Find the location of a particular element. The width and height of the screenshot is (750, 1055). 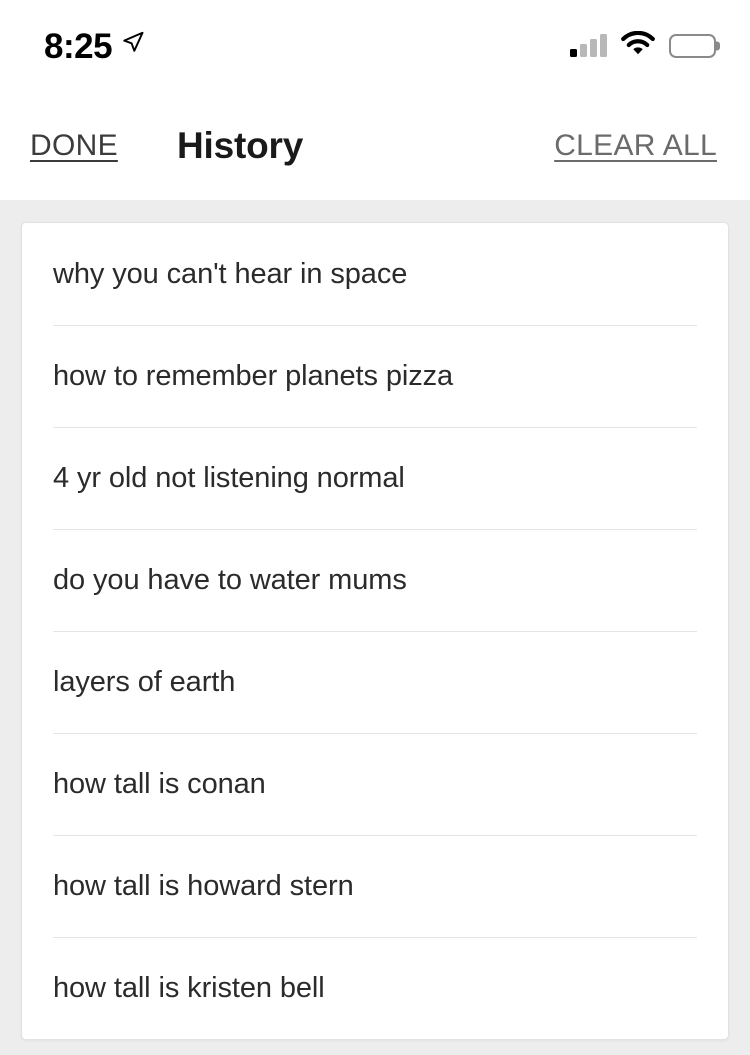

page-title: History is located at coordinates (240, 145).